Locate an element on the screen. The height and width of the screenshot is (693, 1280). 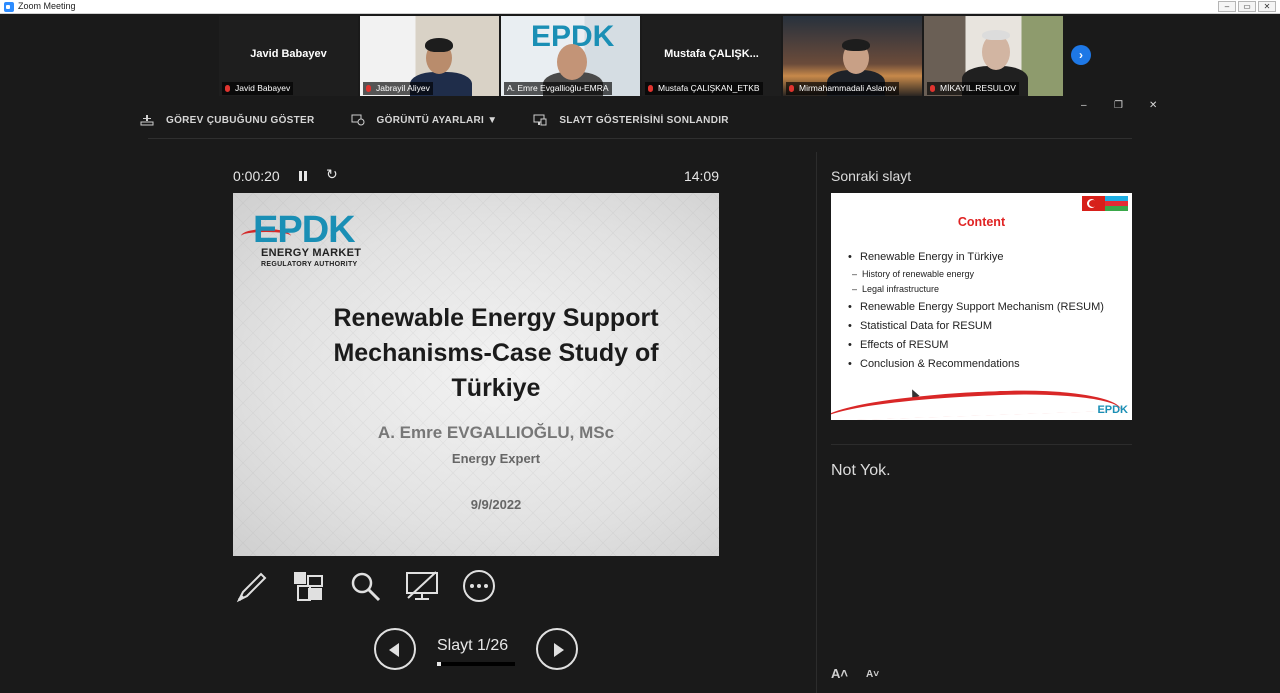
maximize-button: ▭ is located at coordinates (1247, 6).